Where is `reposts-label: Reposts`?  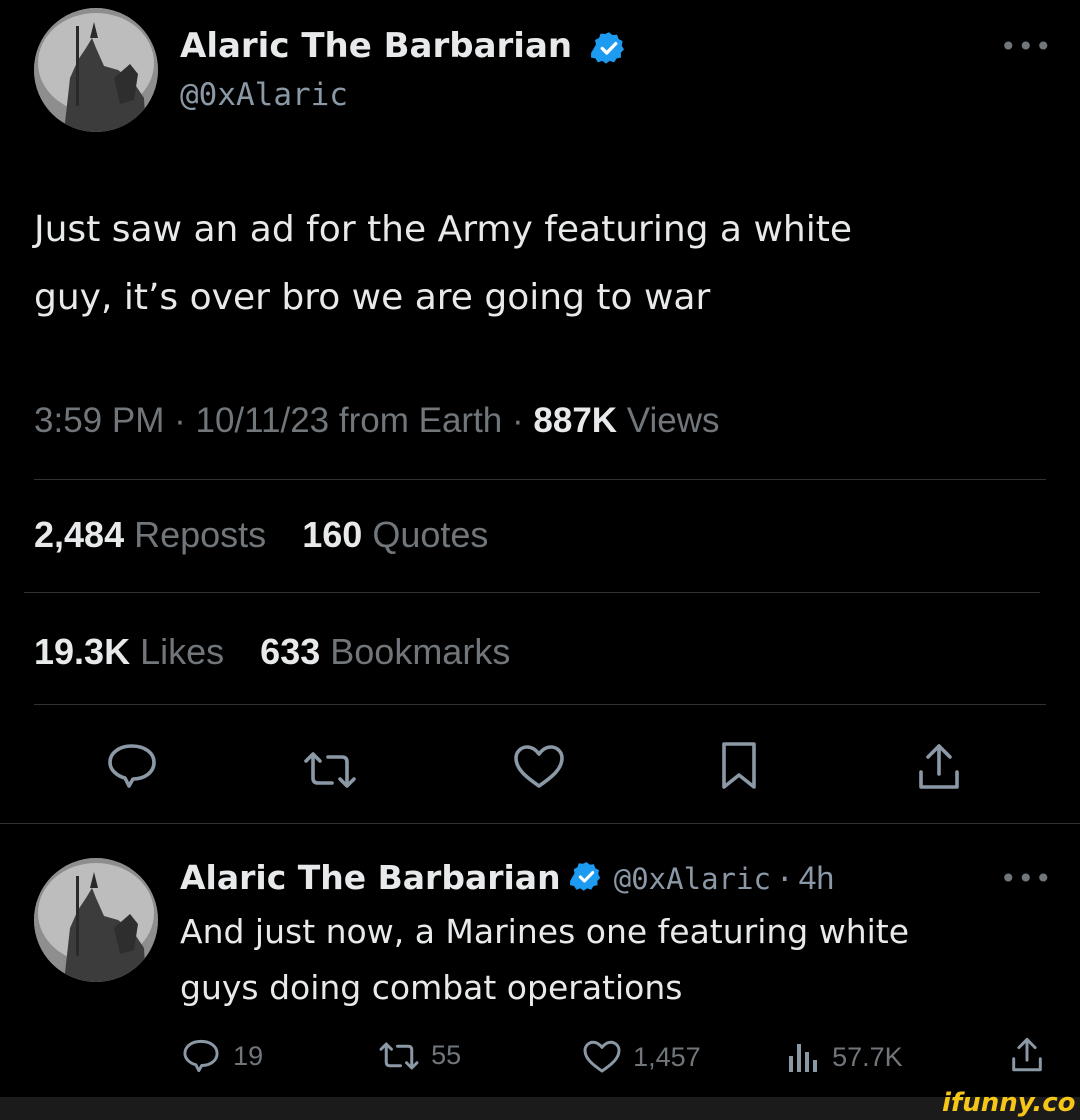 reposts-label: Reposts is located at coordinates (200, 534).